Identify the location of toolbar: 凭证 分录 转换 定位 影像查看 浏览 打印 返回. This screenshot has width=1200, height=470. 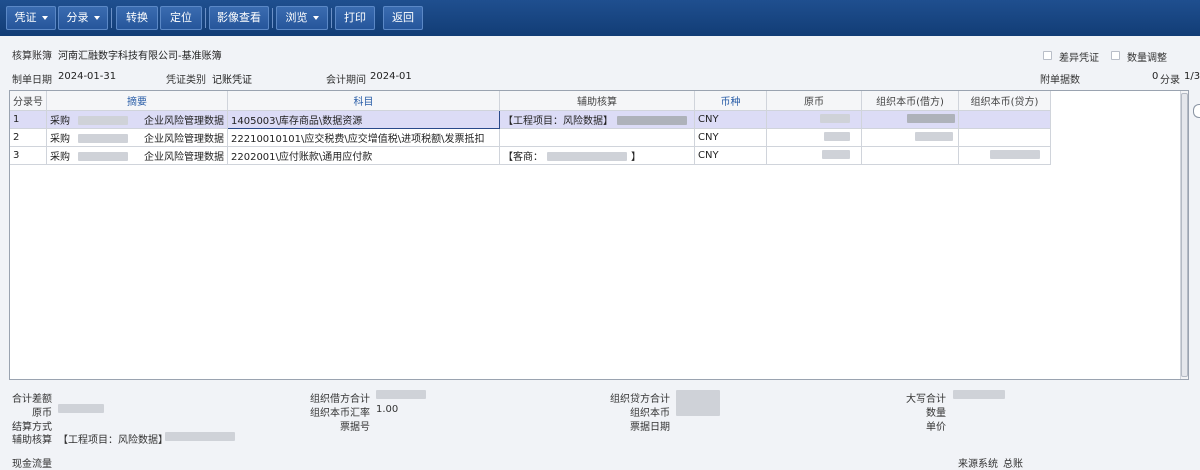
(600, 18).